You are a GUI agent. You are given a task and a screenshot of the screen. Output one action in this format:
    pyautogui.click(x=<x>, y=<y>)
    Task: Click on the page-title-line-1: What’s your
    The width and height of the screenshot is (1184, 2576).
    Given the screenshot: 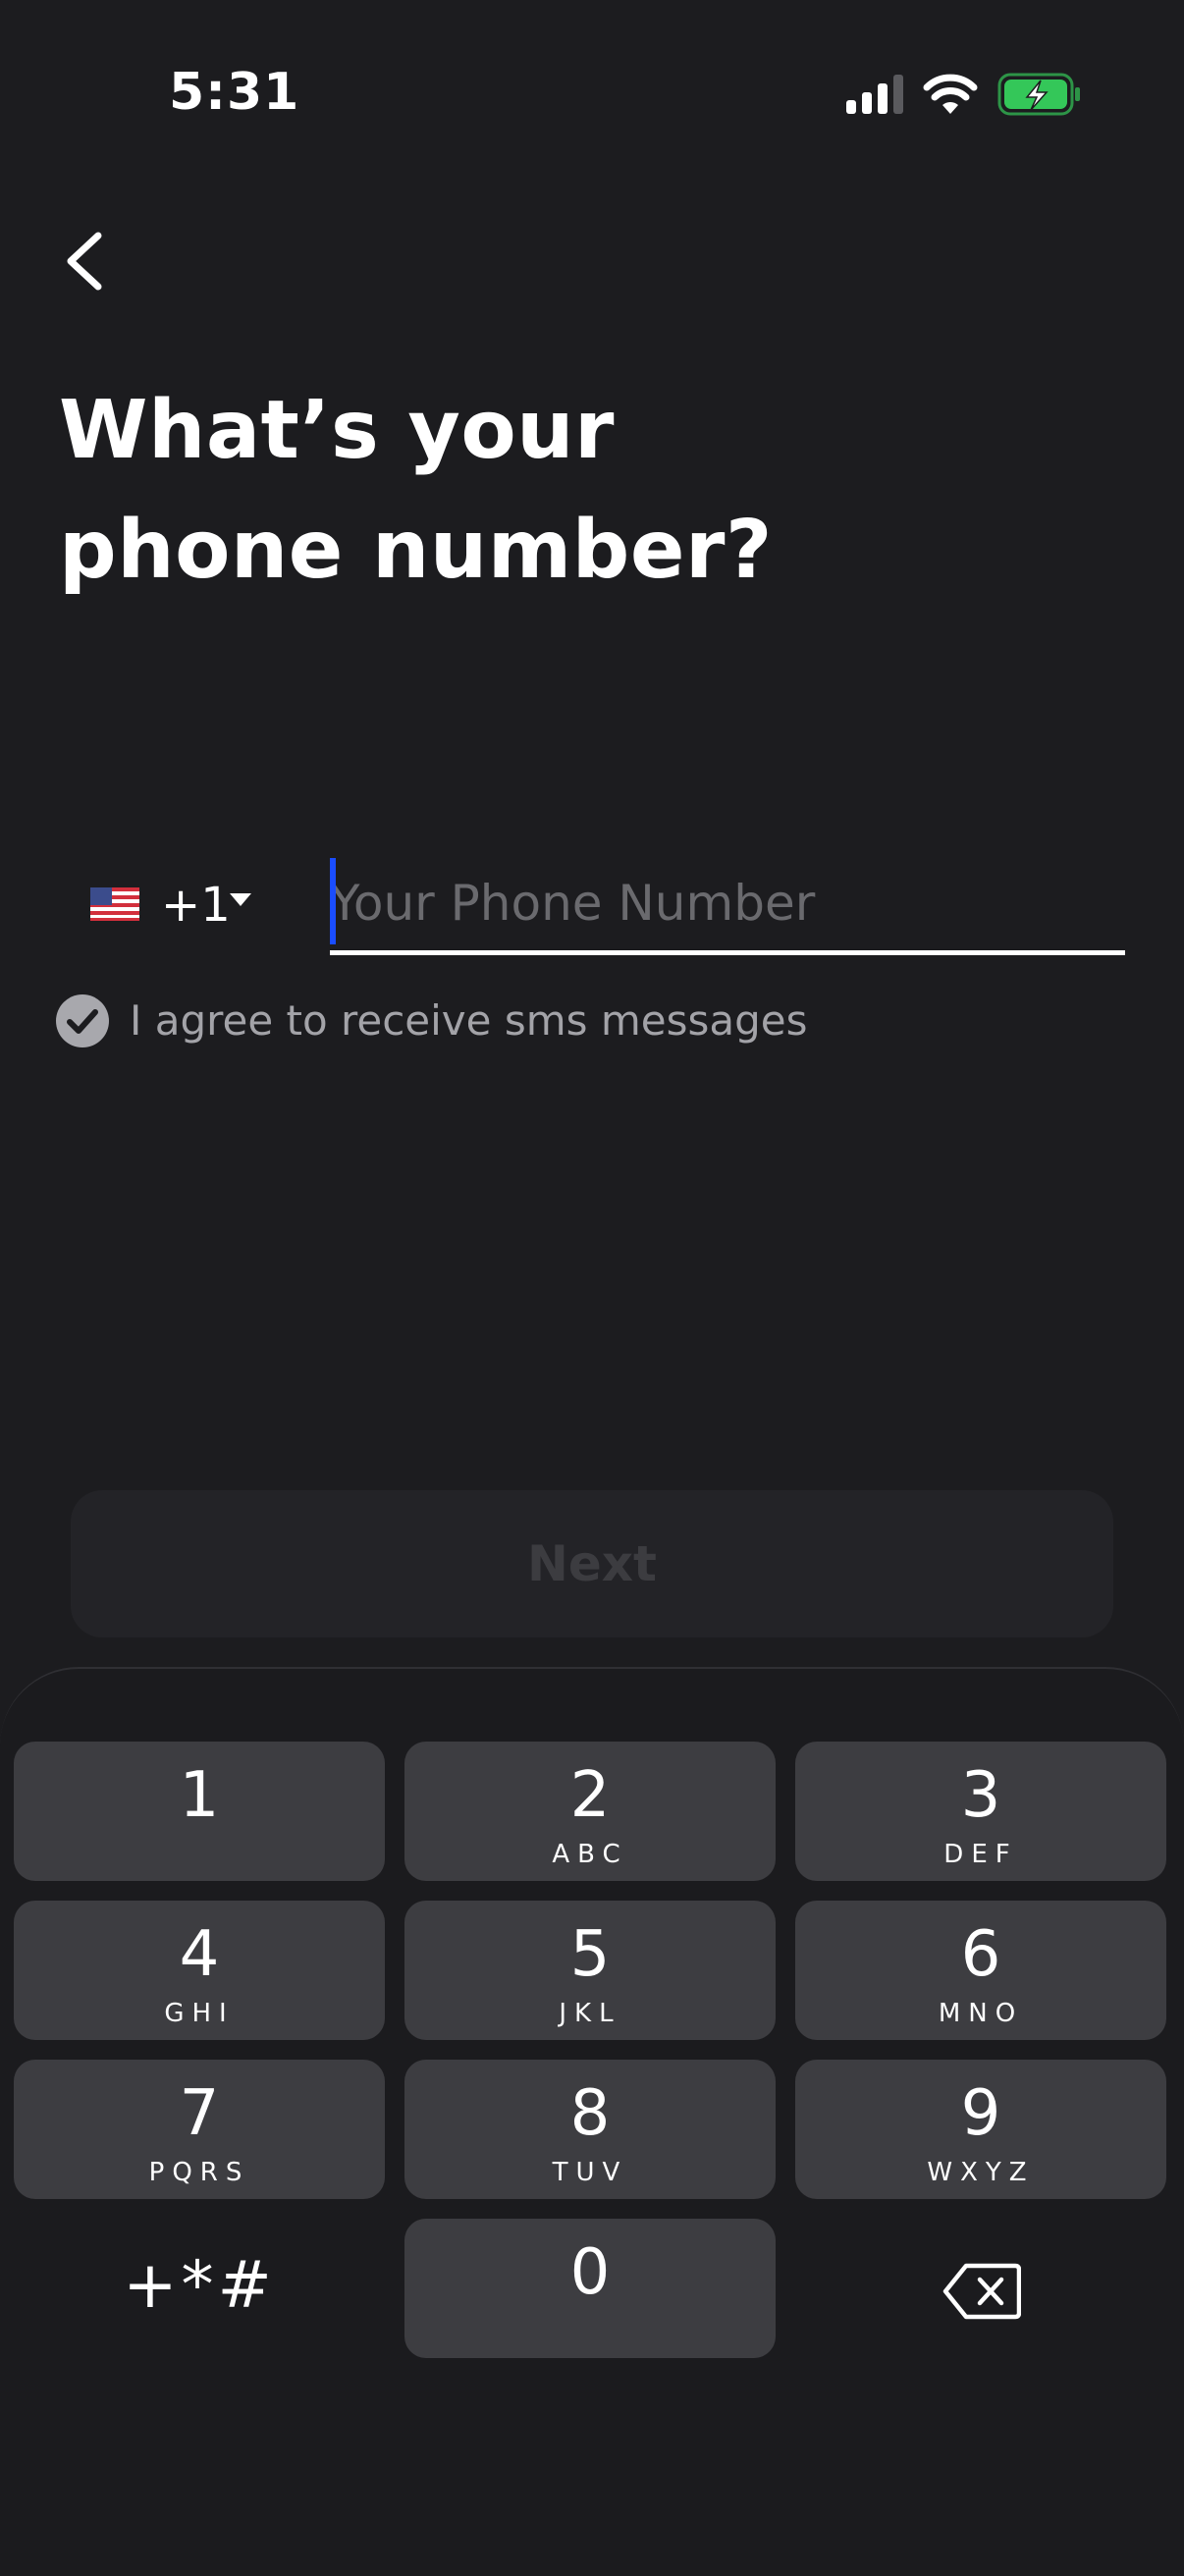 What is the action you would take?
    pyautogui.click(x=337, y=430)
    